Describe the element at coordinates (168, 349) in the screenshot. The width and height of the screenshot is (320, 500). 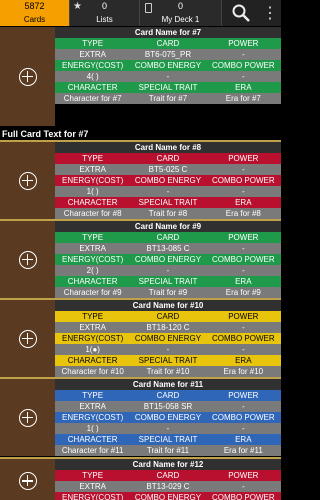
I see `card-info-row: 1(●) - -` at that location.